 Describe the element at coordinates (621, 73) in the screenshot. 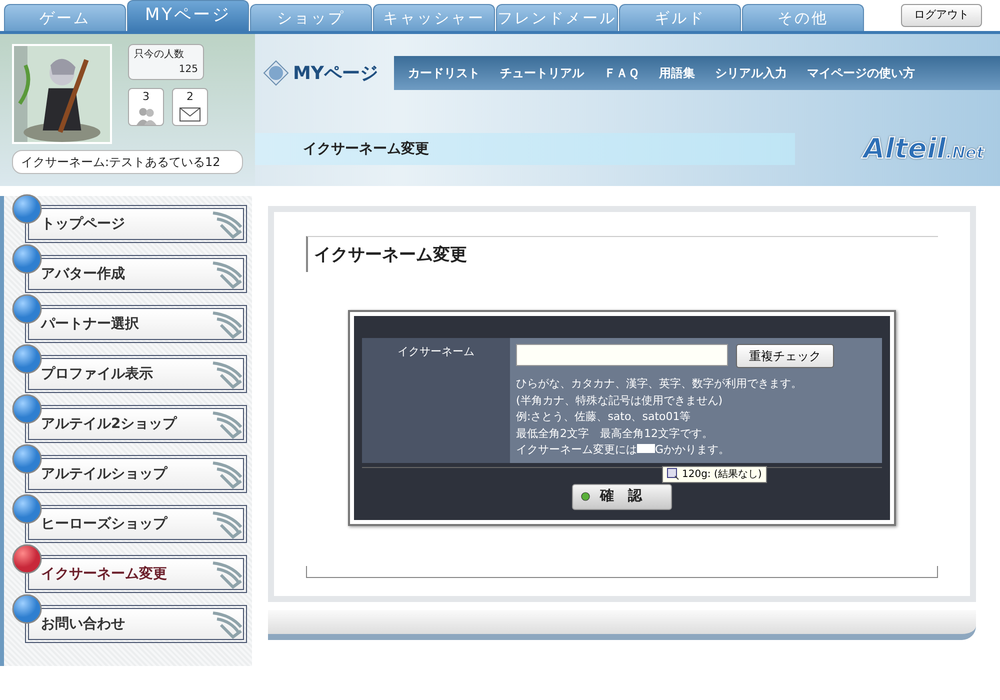

I see `nav-link: ＦＡＱ` at that location.